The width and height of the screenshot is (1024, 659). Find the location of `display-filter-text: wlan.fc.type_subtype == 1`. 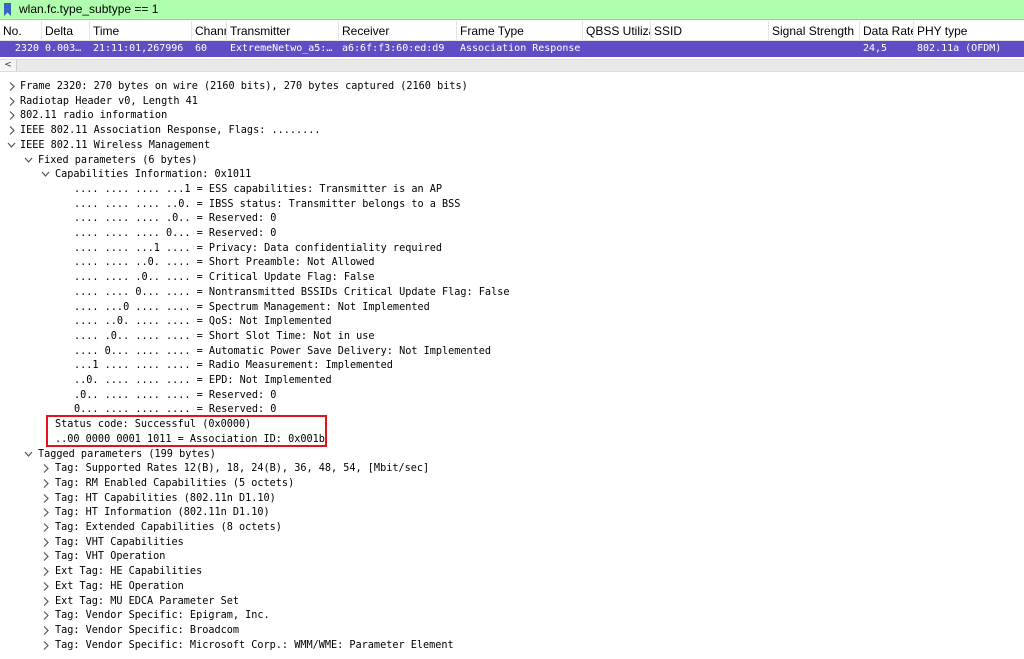

display-filter-text: wlan.fc.type_subtype == 1 is located at coordinates (88, 9).